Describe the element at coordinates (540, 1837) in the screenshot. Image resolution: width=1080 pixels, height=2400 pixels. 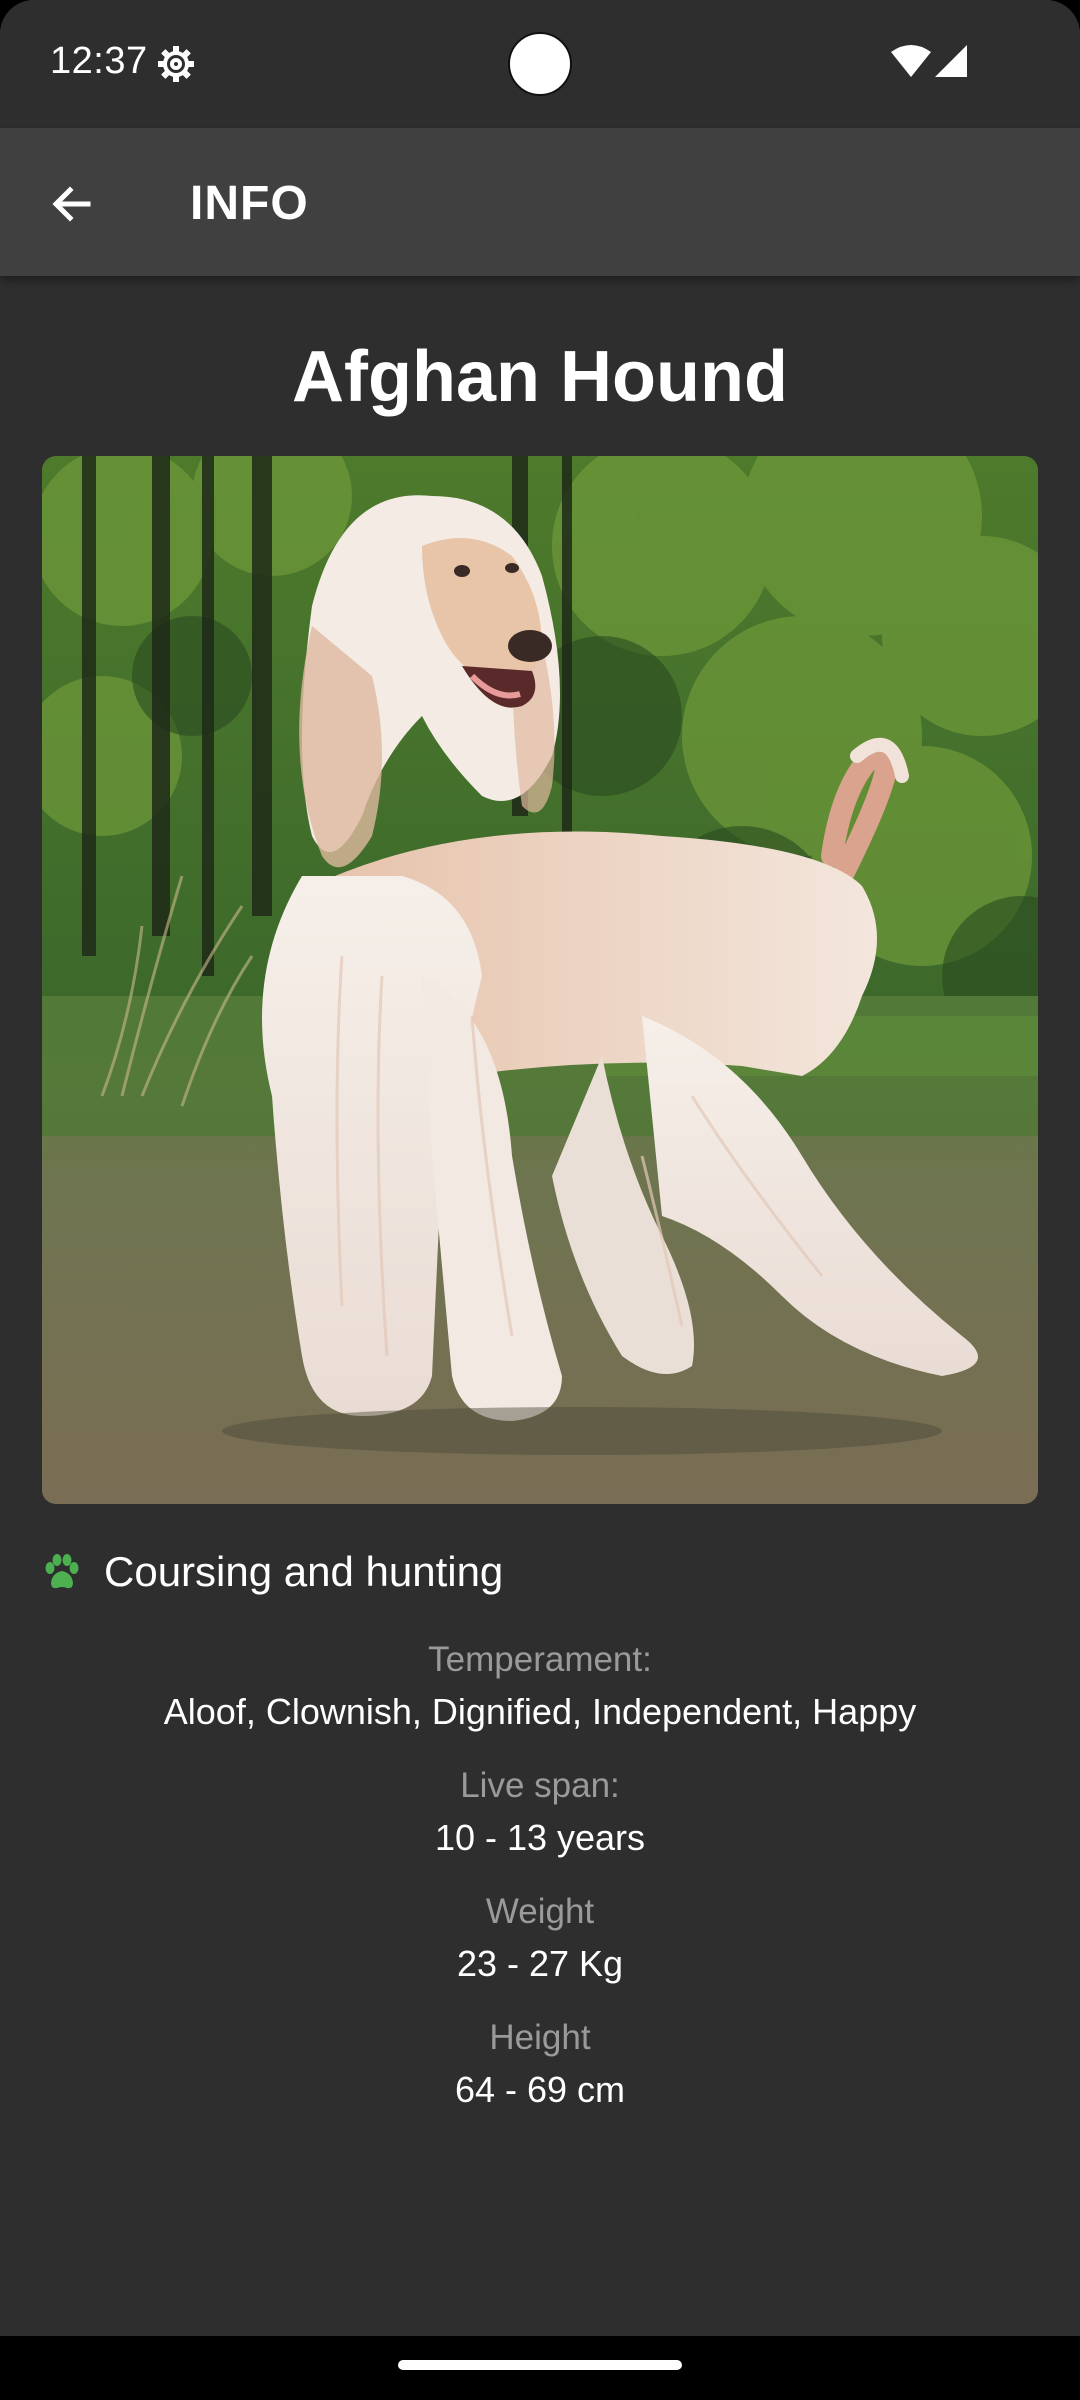
I see `lifespan-value: 10 - 13 years` at that location.